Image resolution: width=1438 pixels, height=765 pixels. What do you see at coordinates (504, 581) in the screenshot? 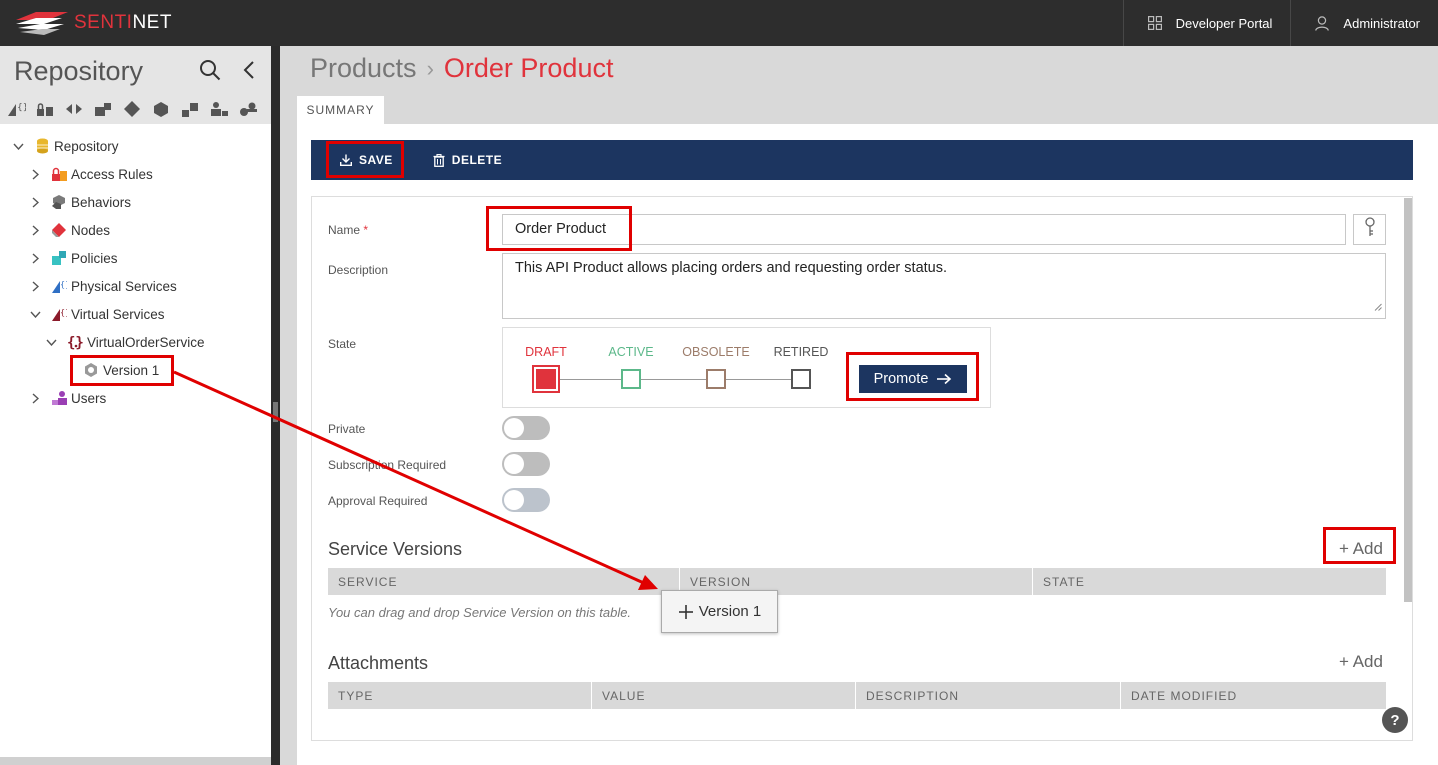
I see `column-header-service: SERVICE` at bounding box center [504, 581].